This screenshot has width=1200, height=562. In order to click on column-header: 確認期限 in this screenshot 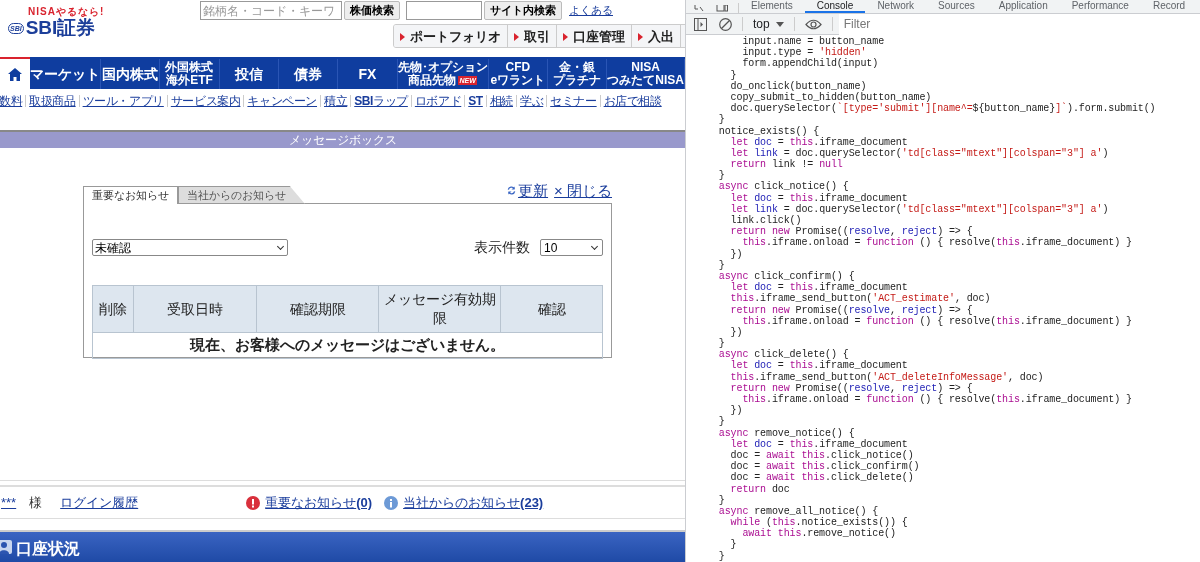, I will do `click(317, 309)`.